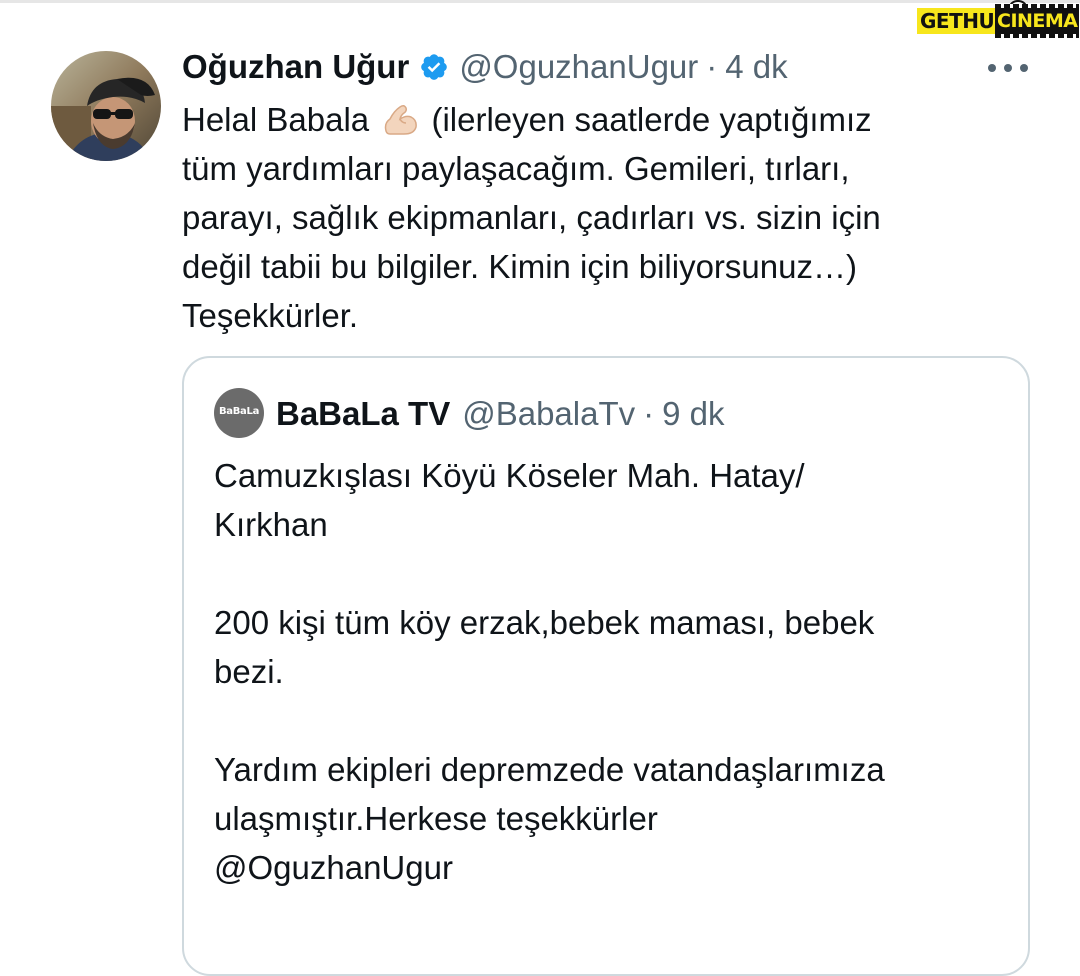 Image resolution: width=1080 pixels, height=976 pixels. Describe the element at coordinates (270, 315) in the screenshot. I see `tweet-line: Teşekkürler.` at that location.